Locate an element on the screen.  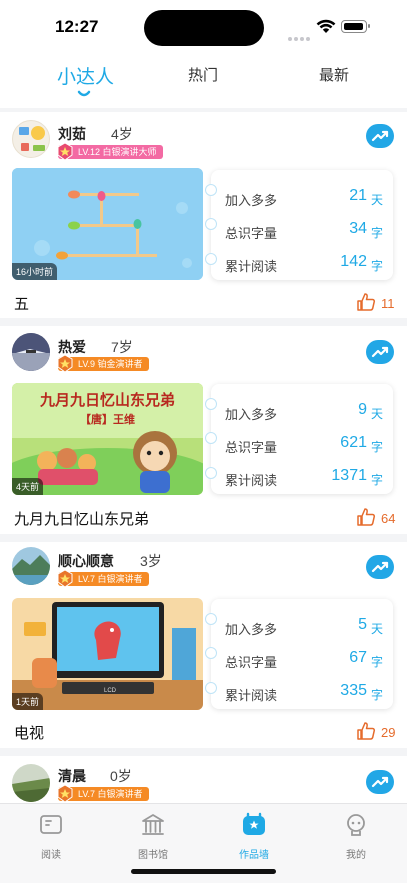
signal-icon is located at coordinates (300, 35).